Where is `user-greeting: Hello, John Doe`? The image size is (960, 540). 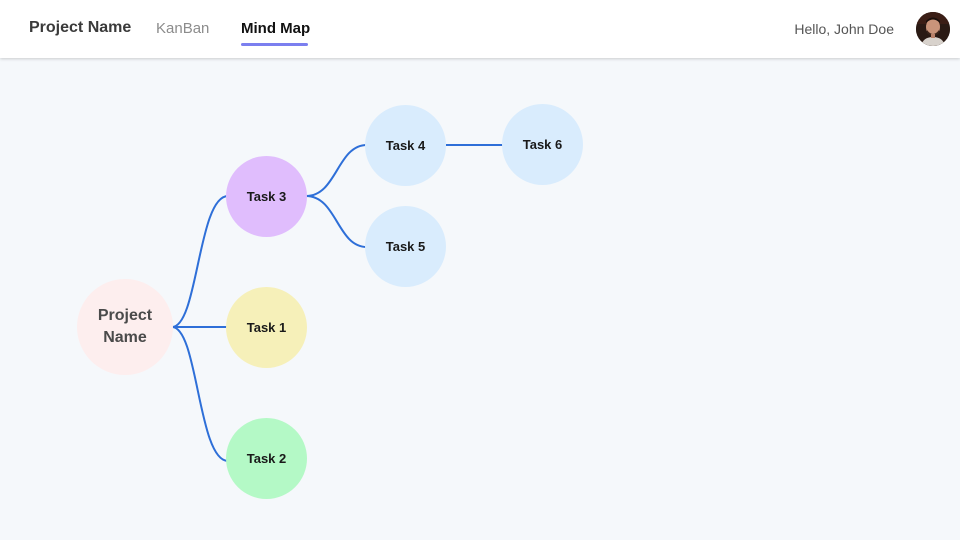
user-greeting: Hello, John Doe is located at coordinates (844, 29).